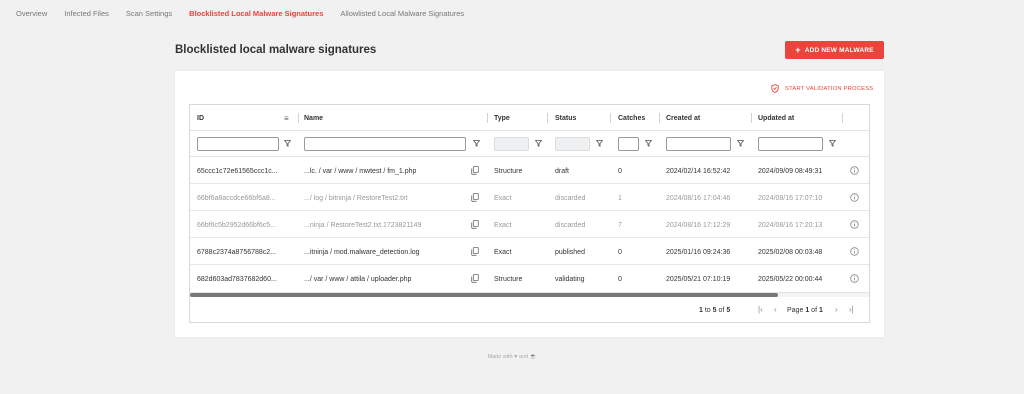 This screenshot has width=1024, height=394. What do you see at coordinates (360, 171) in the screenshot?
I see `cell-name: ...lc. / var / www / mwtest / fm_1.php` at bounding box center [360, 171].